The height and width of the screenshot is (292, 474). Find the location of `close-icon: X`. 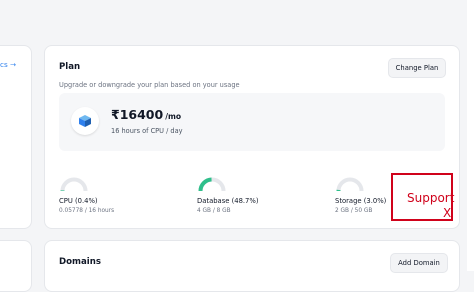

close-icon: X is located at coordinates (447, 213).